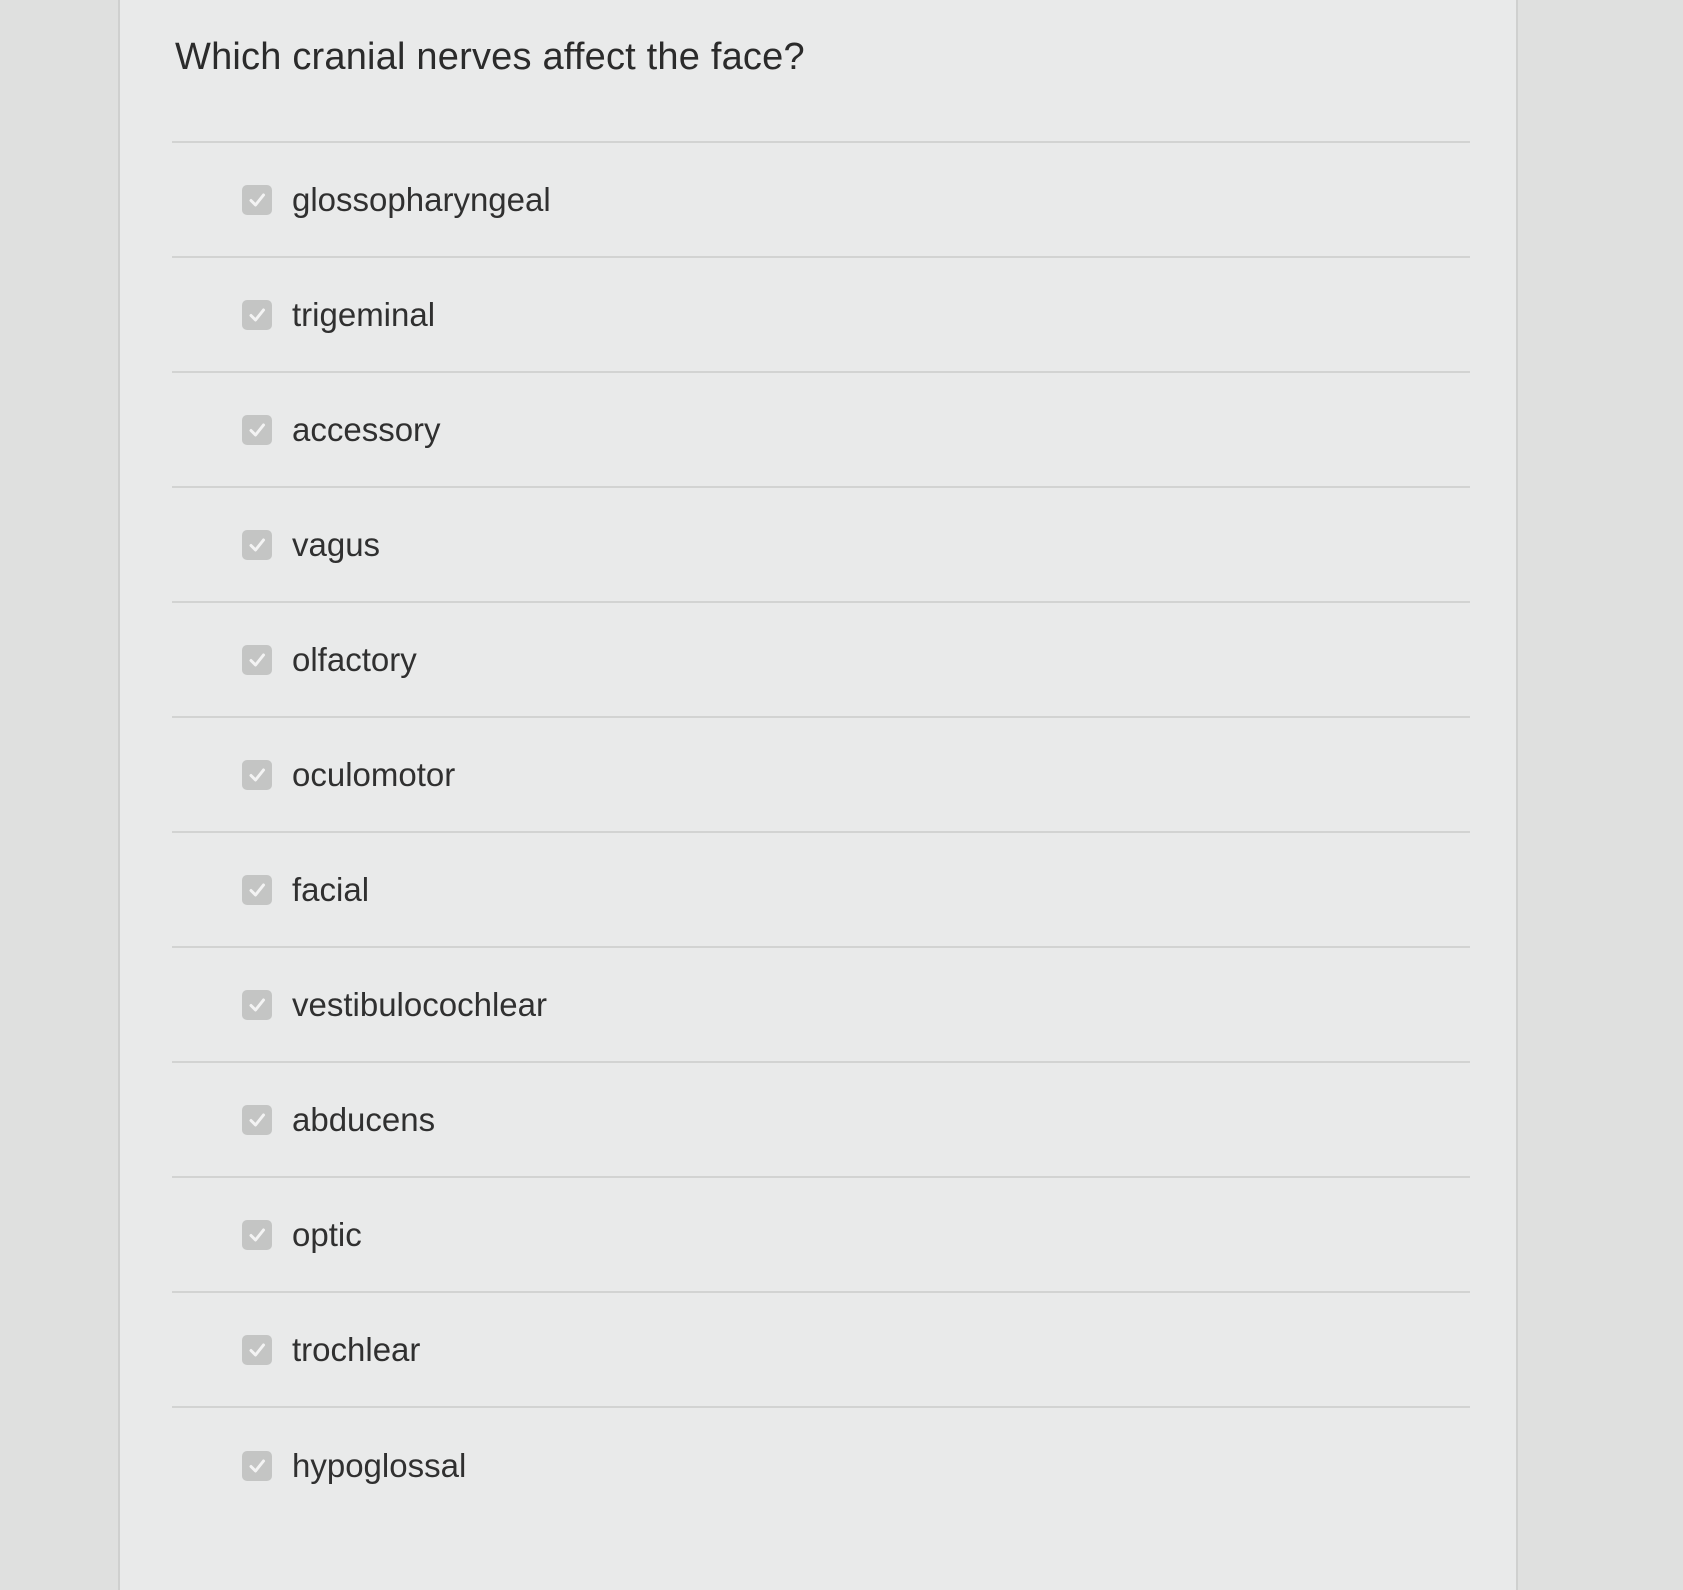  What do you see at coordinates (331, 889) in the screenshot?
I see `option-label: facial` at bounding box center [331, 889].